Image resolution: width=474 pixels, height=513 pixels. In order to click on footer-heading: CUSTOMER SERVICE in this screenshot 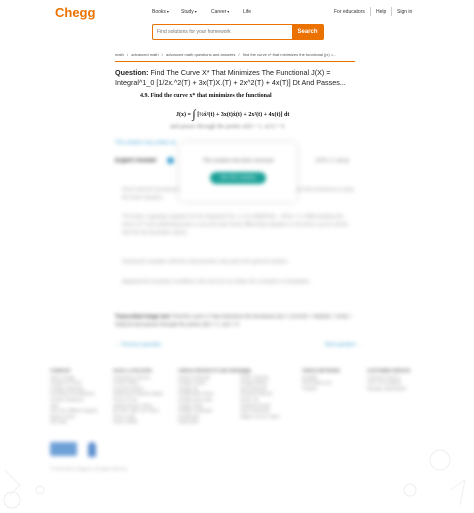, I will do `click(389, 370)`.